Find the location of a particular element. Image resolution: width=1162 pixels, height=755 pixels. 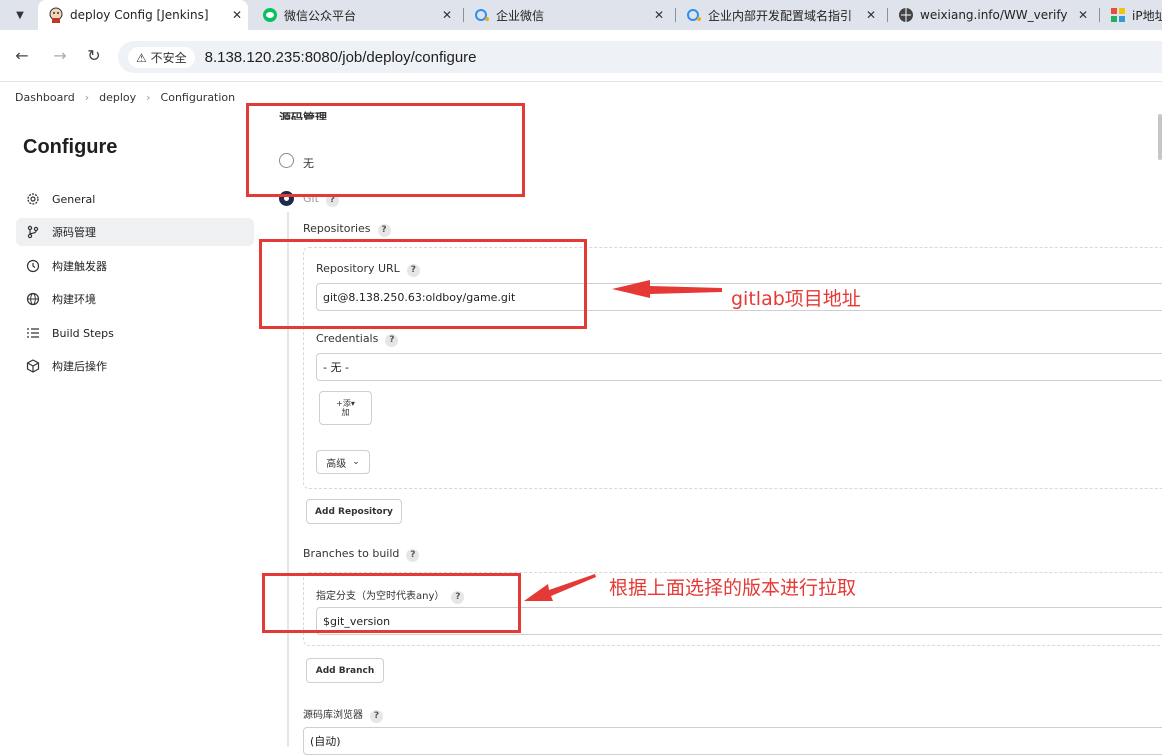

arrow-to-repo-url is located at coordinates (667, 289).